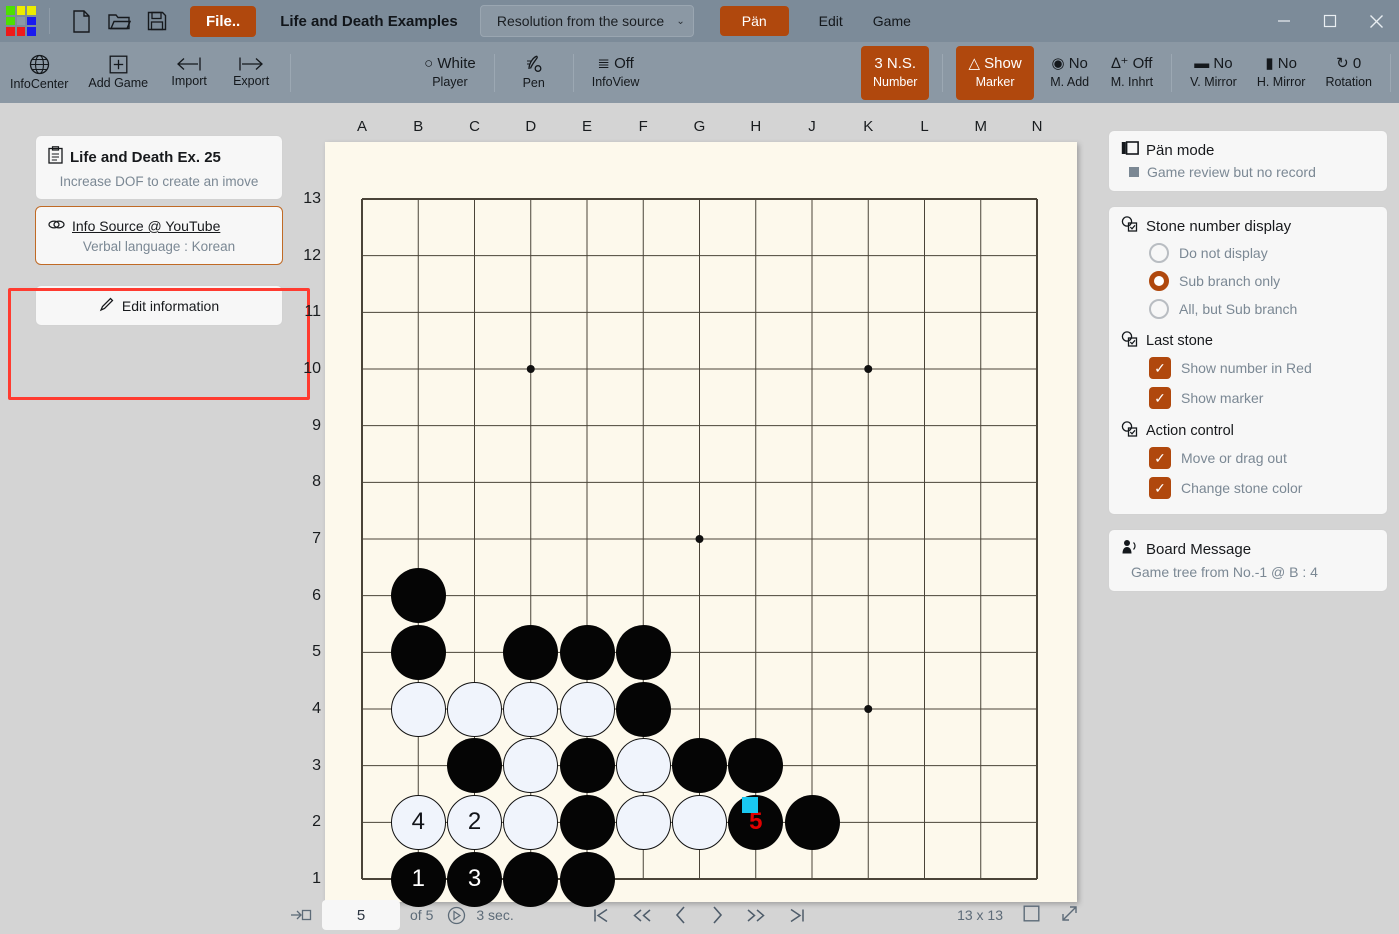 The width and height of the screenshot is (1399, 934). Describe the element at coordinates (1281, 63) in the screenshot. I see `h-mirror-icon: ▮ No` at that location.